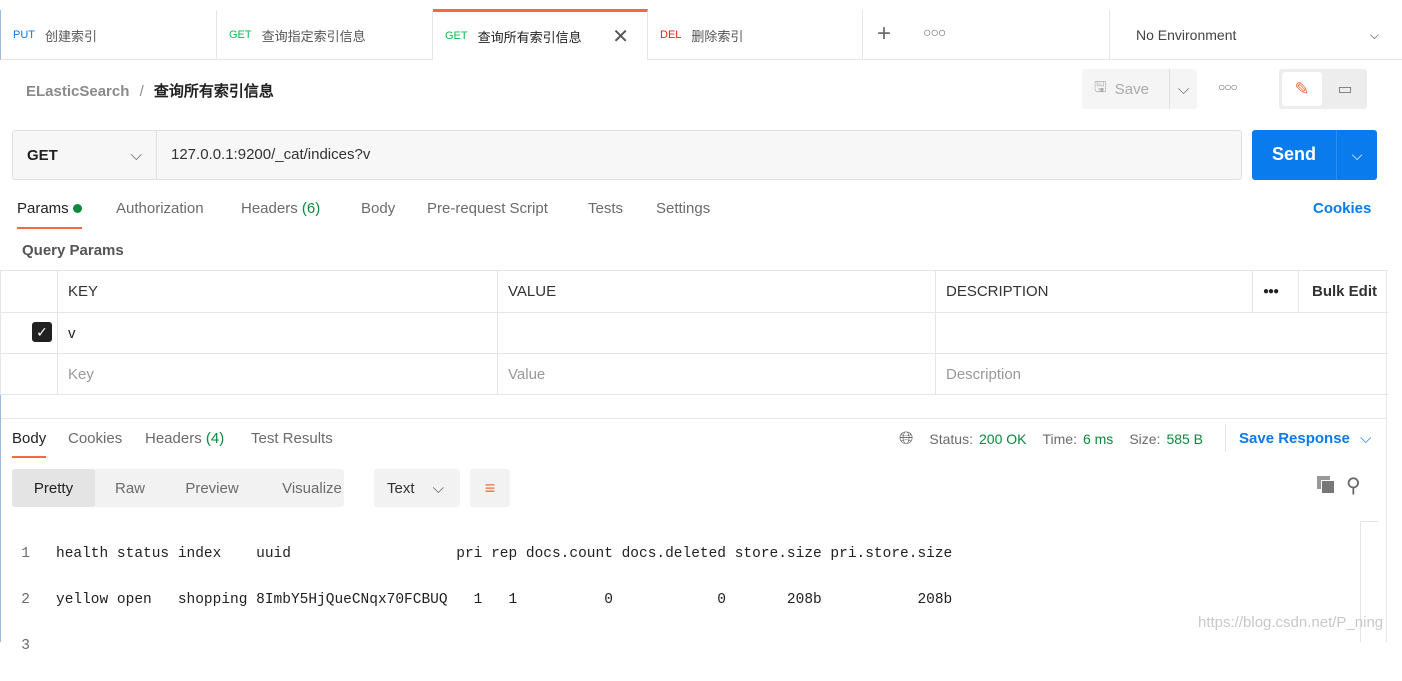 Image resolution: width=1402 pixels, height=681 pixels. Describe the element at coordinates (278, 291) in the screenshot. I see `header-key: KEY` at that location.